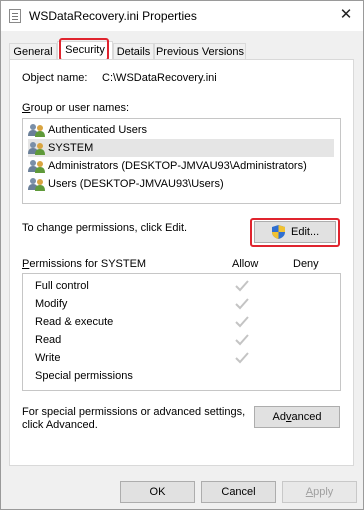 The width and height of the screenshot is (364, 510). Describe the element at coordinates (84, 264) in the screenshot. I see `permissions-header: Permissions for SYSTEM` at that location.